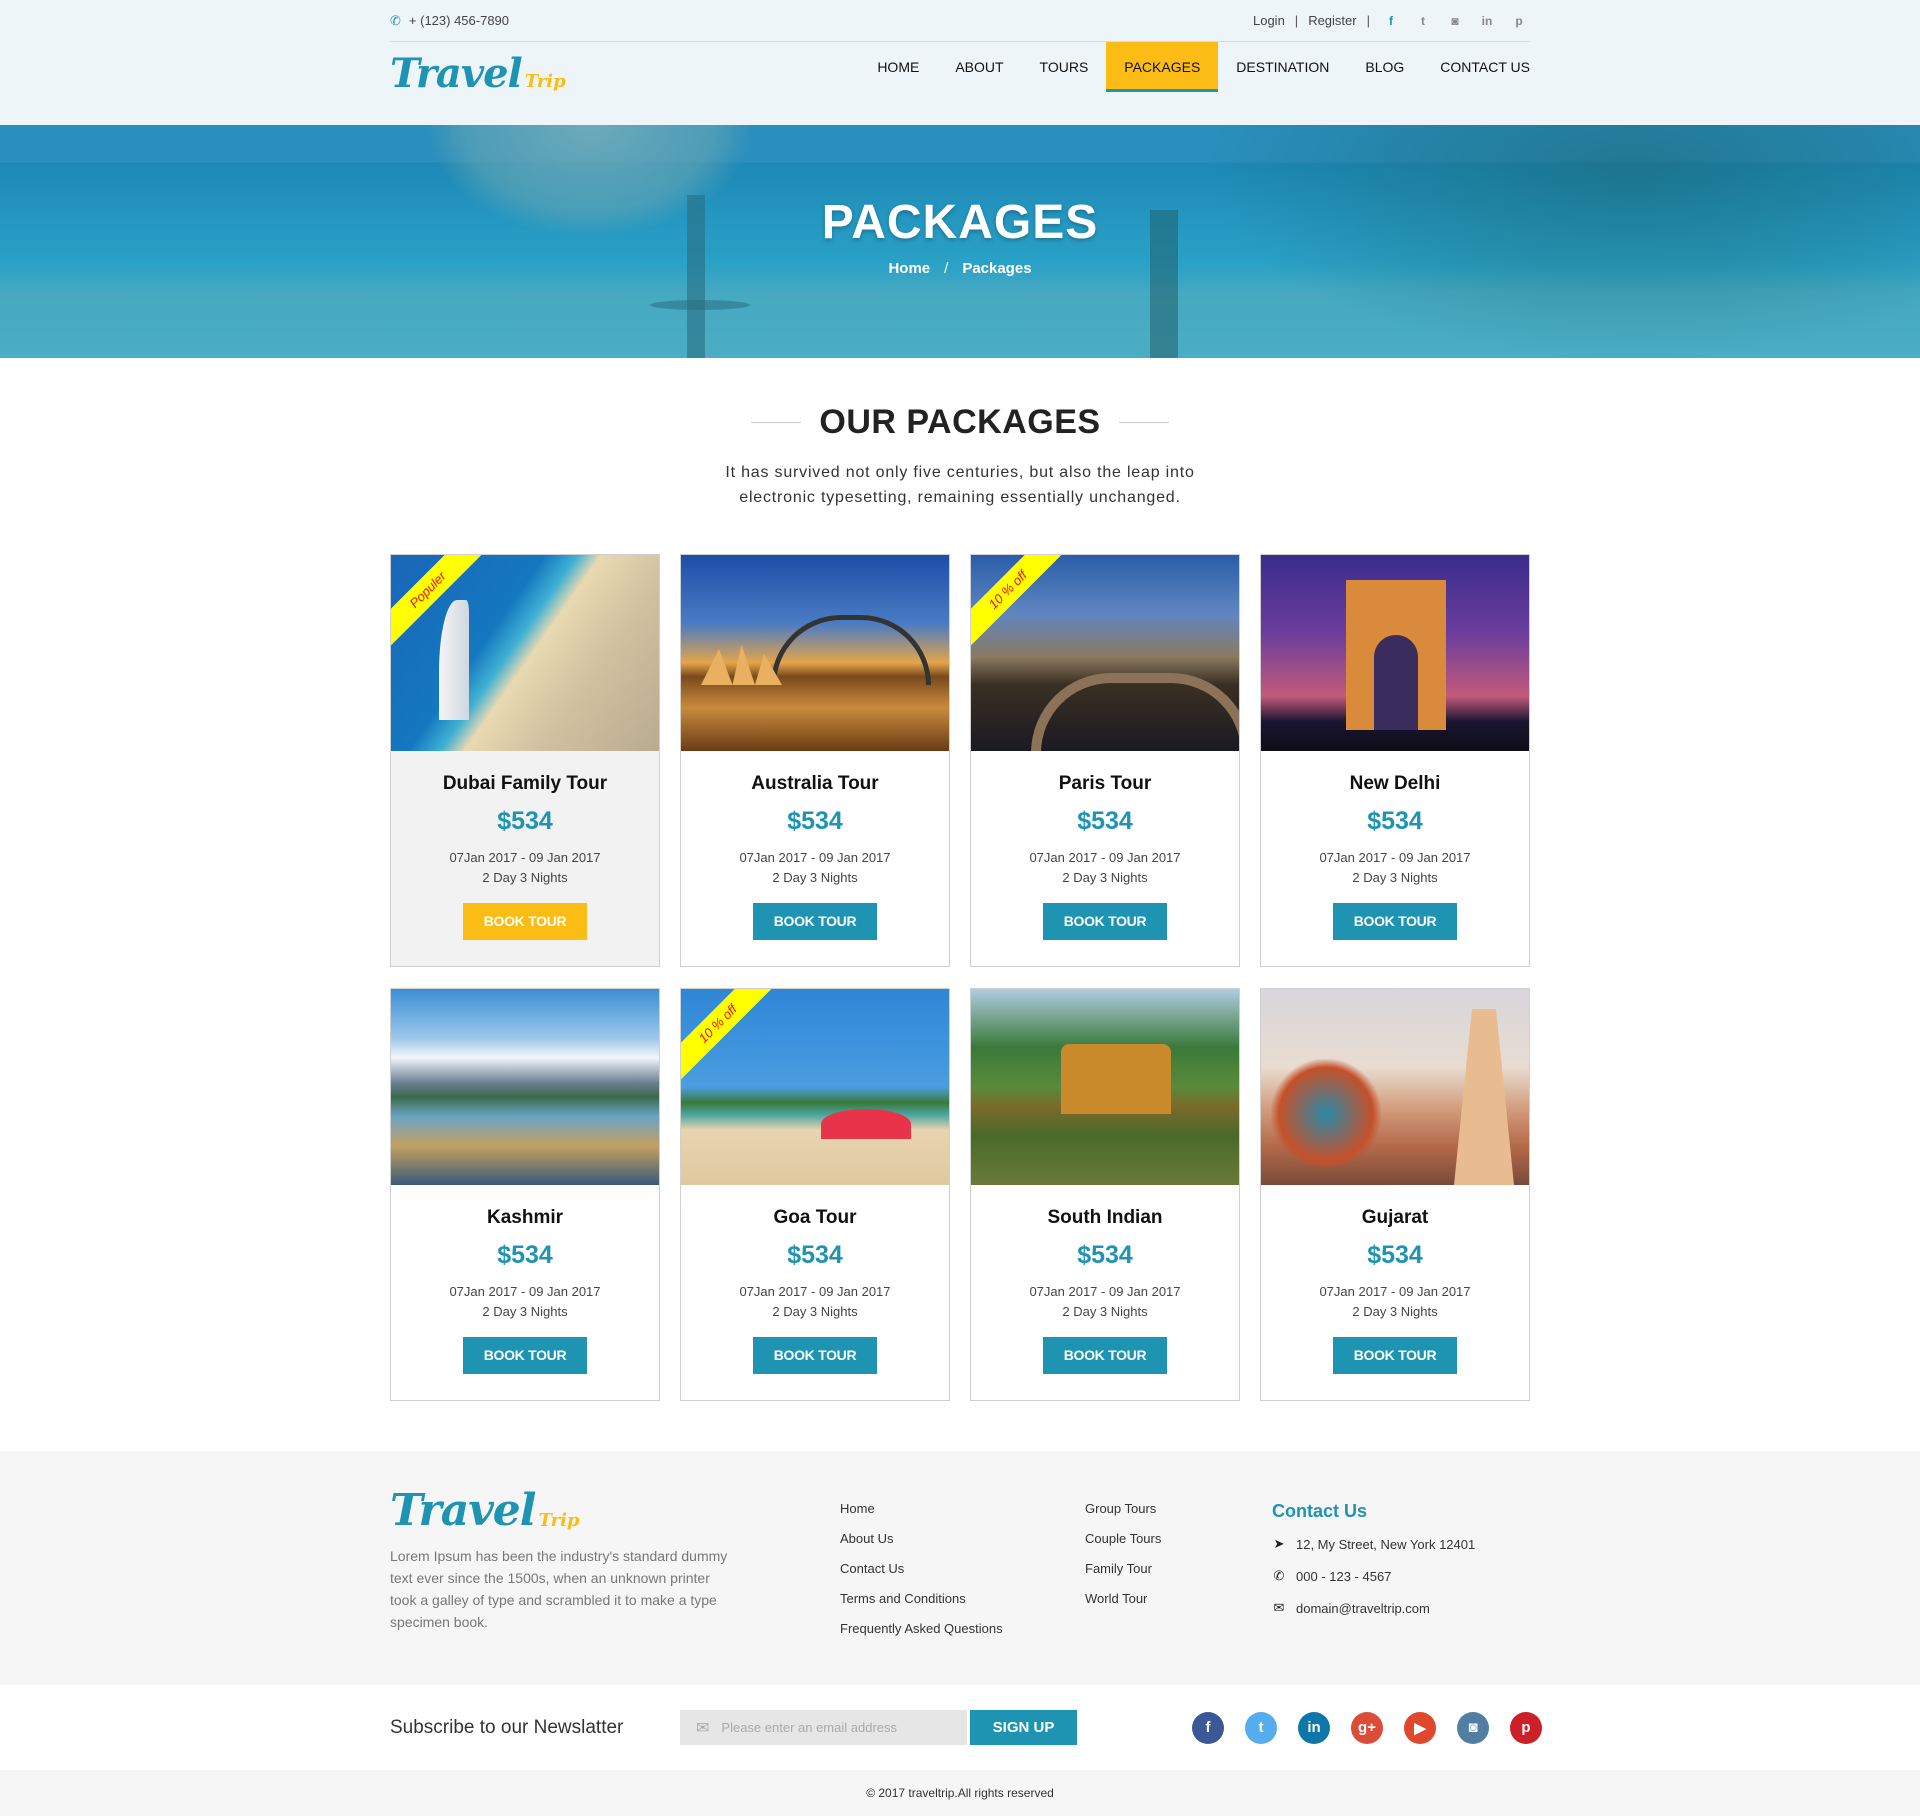 Image resolution: width=1920 pixels, height=1816 pixels. Describe the element at coordinates (1386, 1544) in the screenshot. I see `address-text: 12, My Street, New York 12401` at that location.